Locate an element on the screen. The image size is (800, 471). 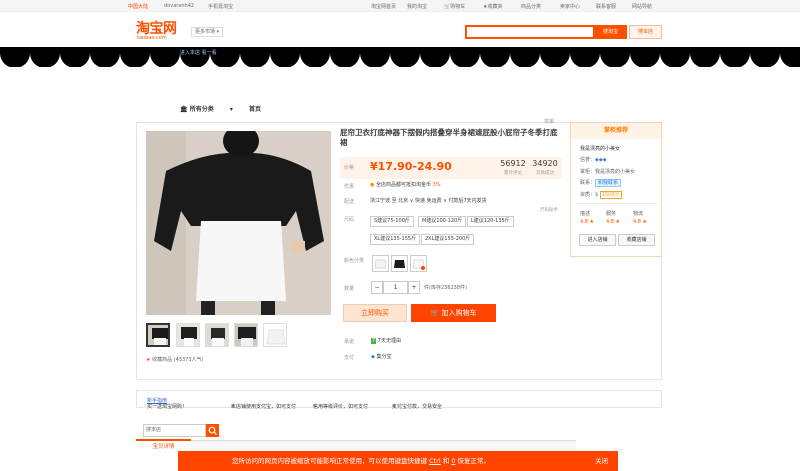
shop-search-button is located at coordinates (212, 430).